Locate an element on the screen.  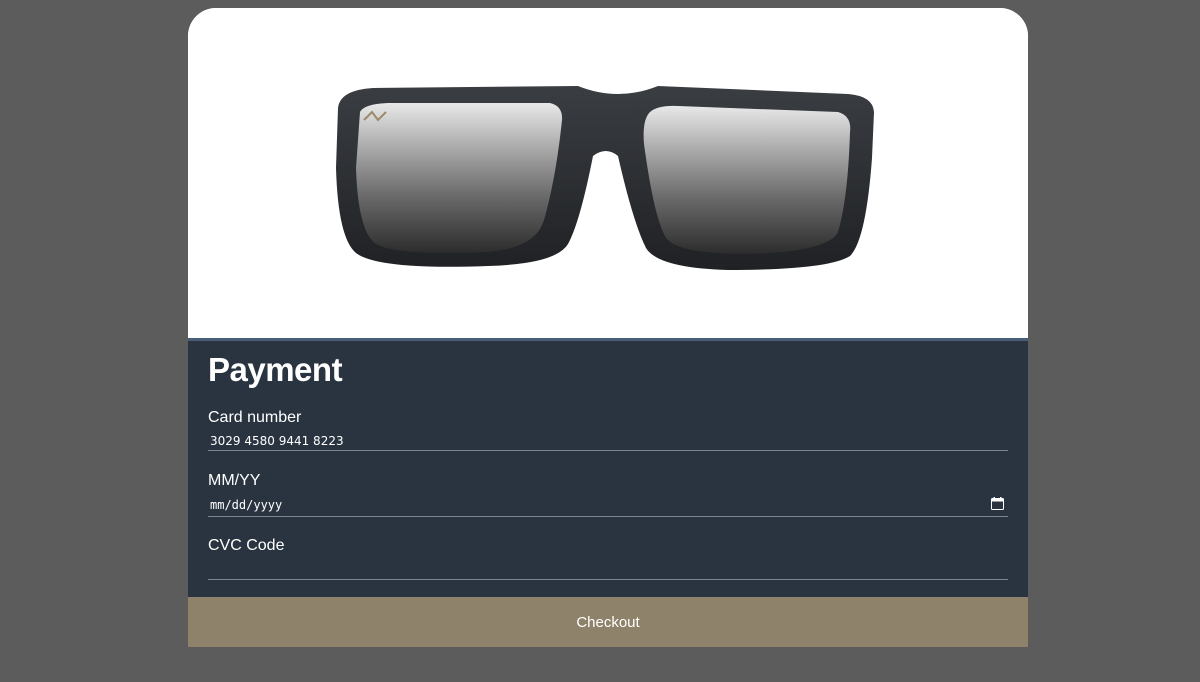
checkout-button: Checkout is located at coordinates (608, 622).